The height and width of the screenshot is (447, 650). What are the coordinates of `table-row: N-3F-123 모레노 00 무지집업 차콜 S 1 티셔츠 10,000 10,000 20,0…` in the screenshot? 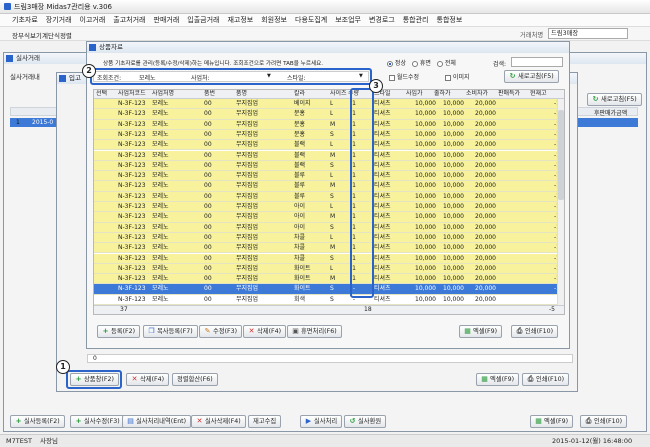 It's located at (329, 258).